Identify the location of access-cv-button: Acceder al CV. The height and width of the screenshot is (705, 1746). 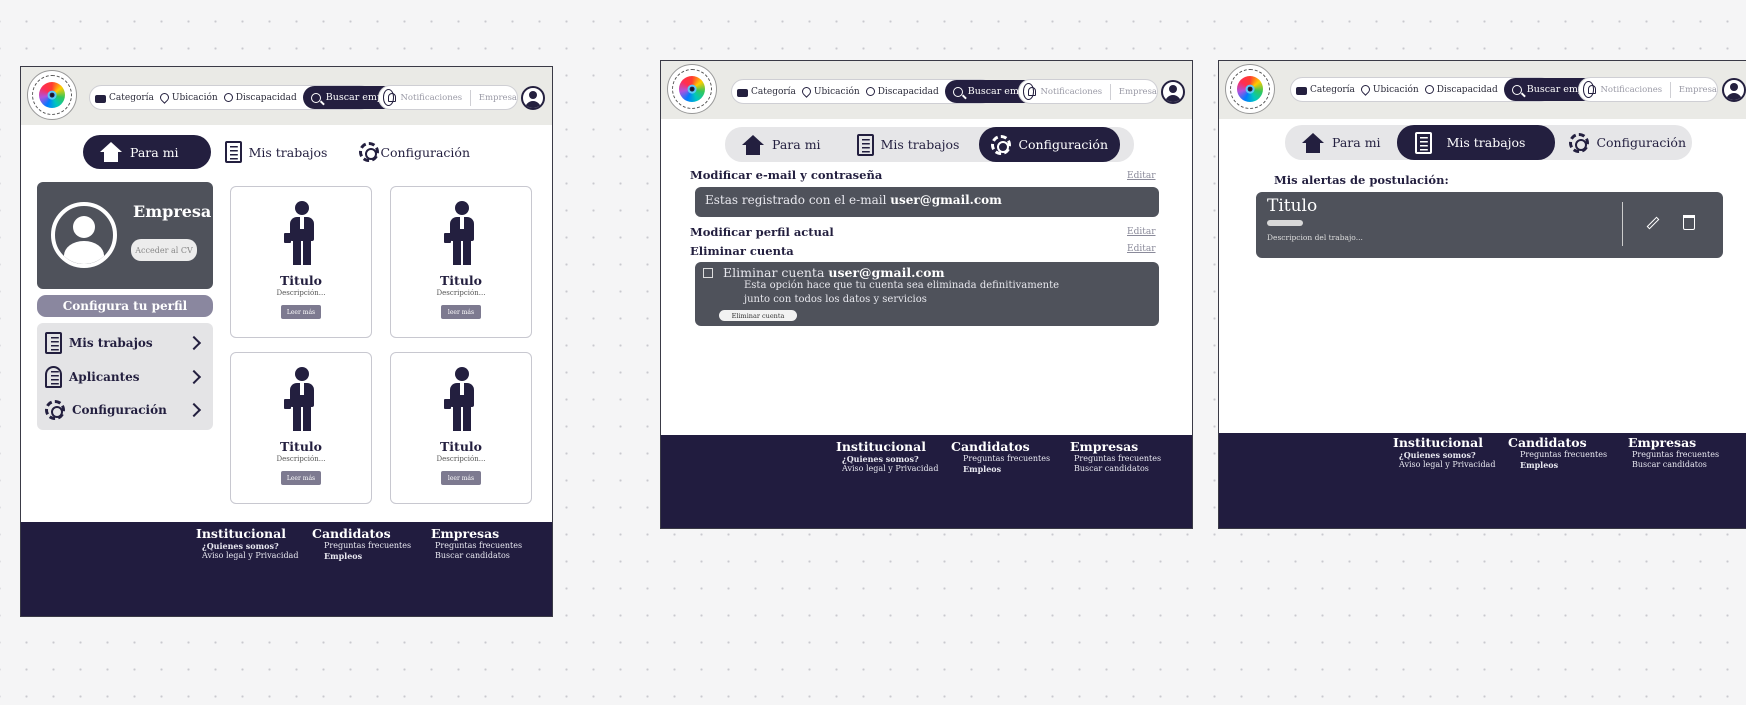
(164, 250).